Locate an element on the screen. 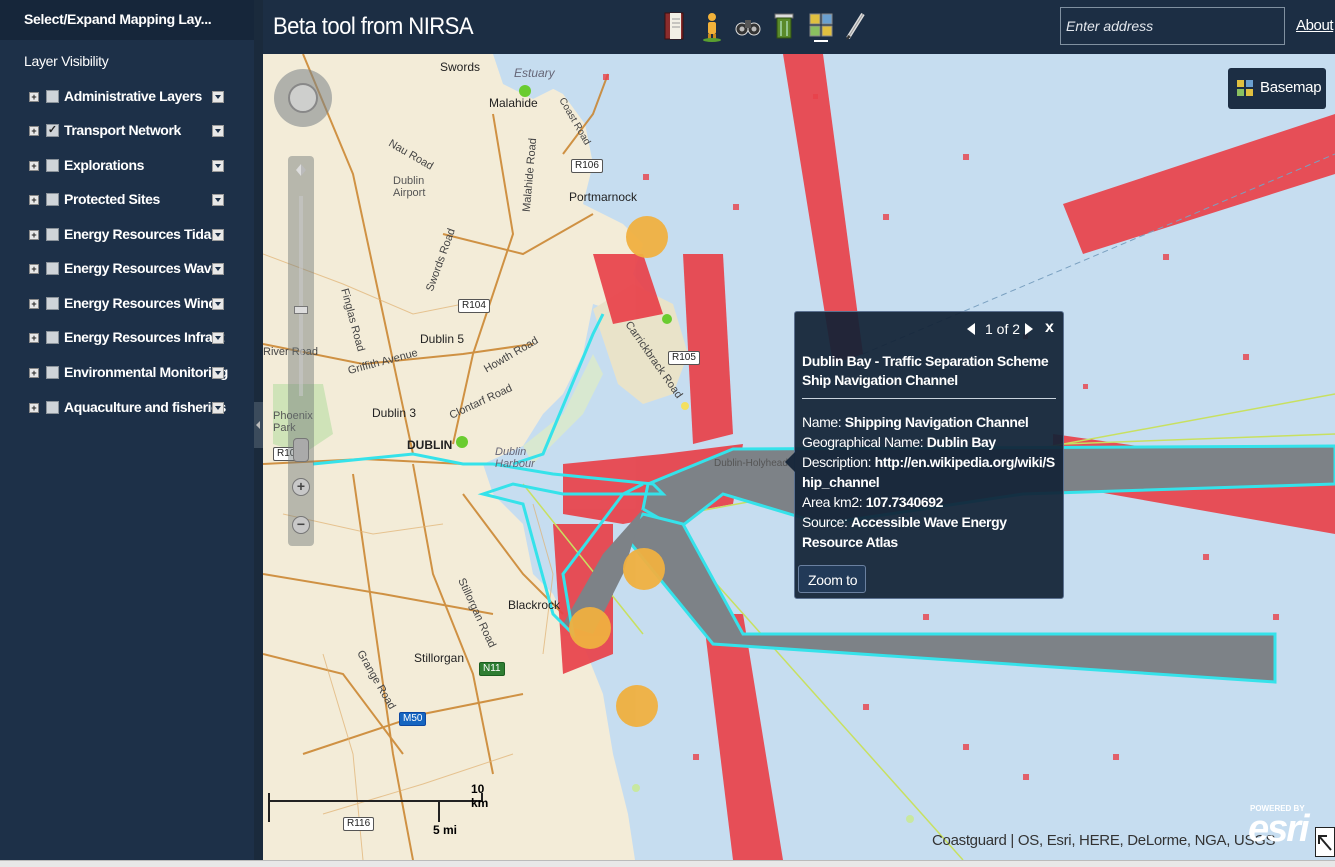  field-label: Name: is located at coordinates (822, 422).